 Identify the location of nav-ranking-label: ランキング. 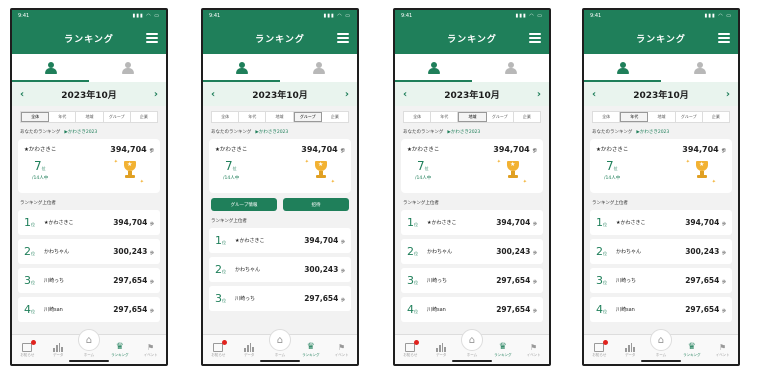
(503, 355).